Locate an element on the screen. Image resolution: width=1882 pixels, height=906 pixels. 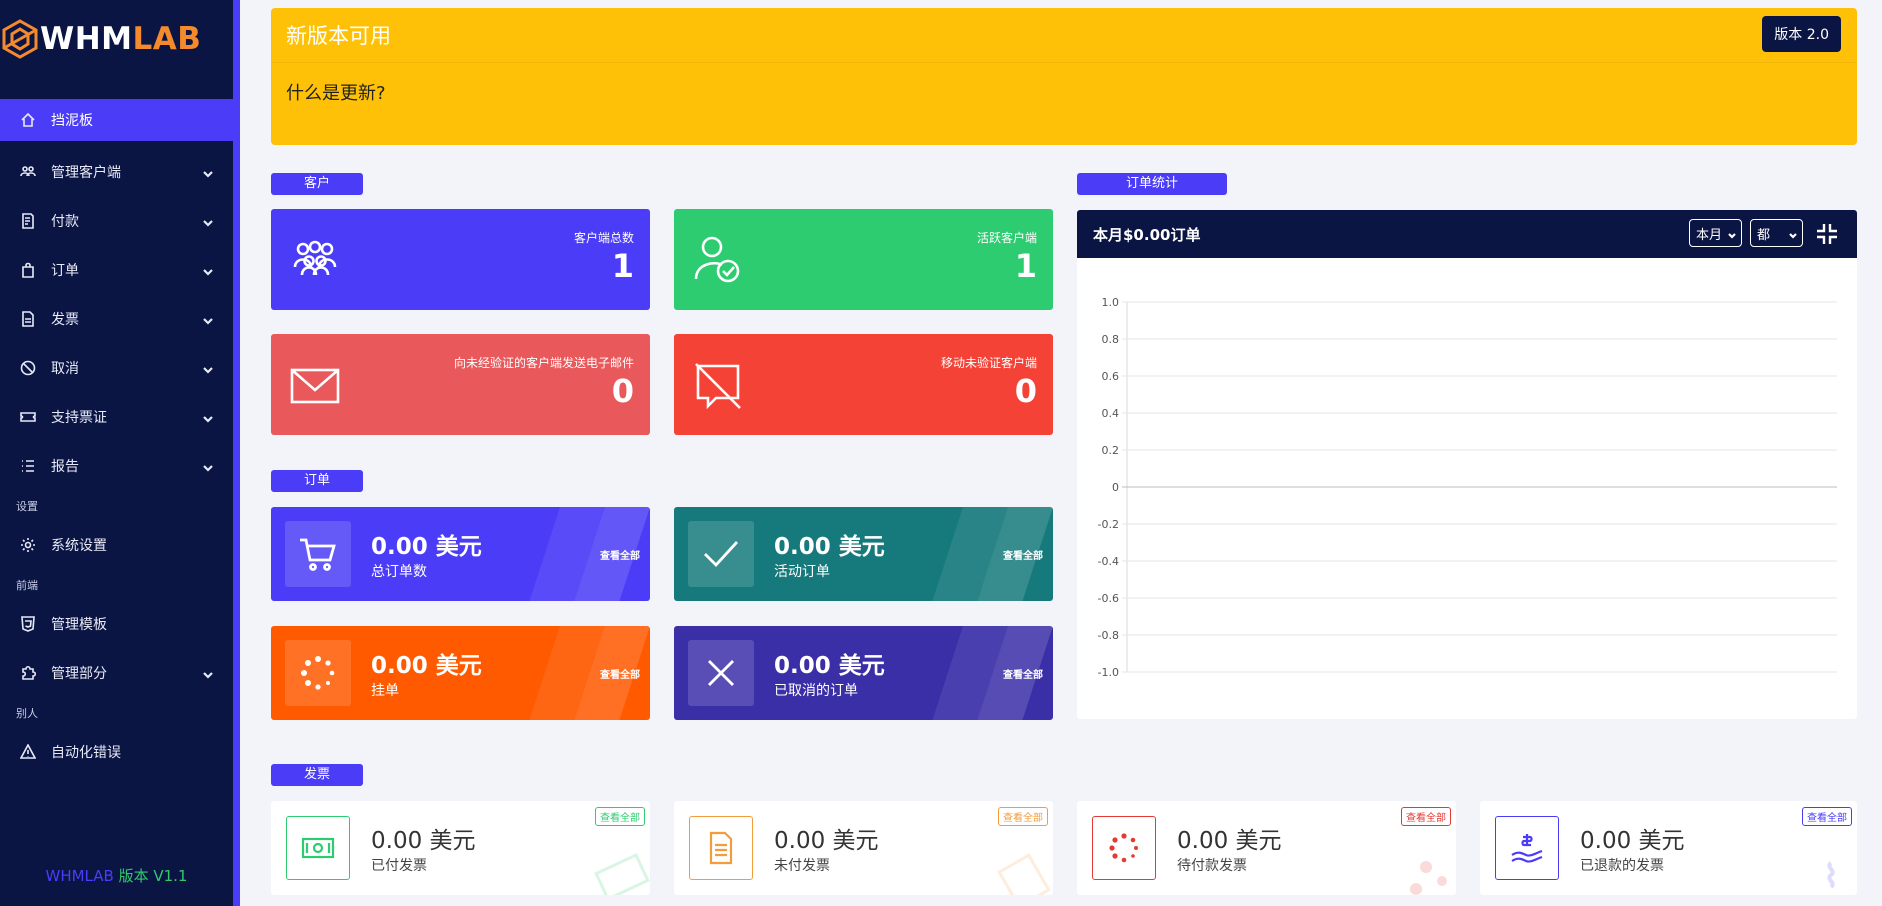
logo: WHMLAB is located at coordinates (116, 39).